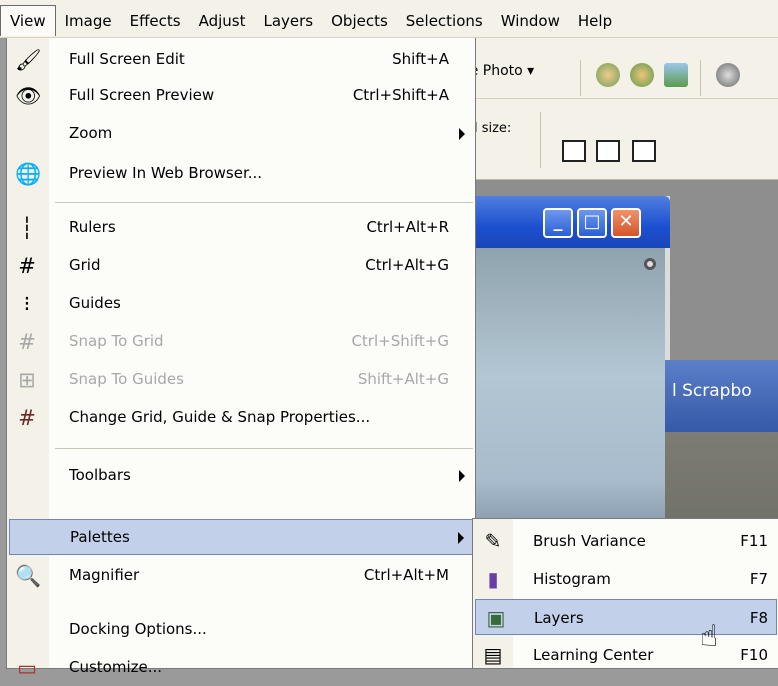 This screenshot has height=686, width=778. I want to click on menu-item-label: Full Screen Preview, so click(142, 95).